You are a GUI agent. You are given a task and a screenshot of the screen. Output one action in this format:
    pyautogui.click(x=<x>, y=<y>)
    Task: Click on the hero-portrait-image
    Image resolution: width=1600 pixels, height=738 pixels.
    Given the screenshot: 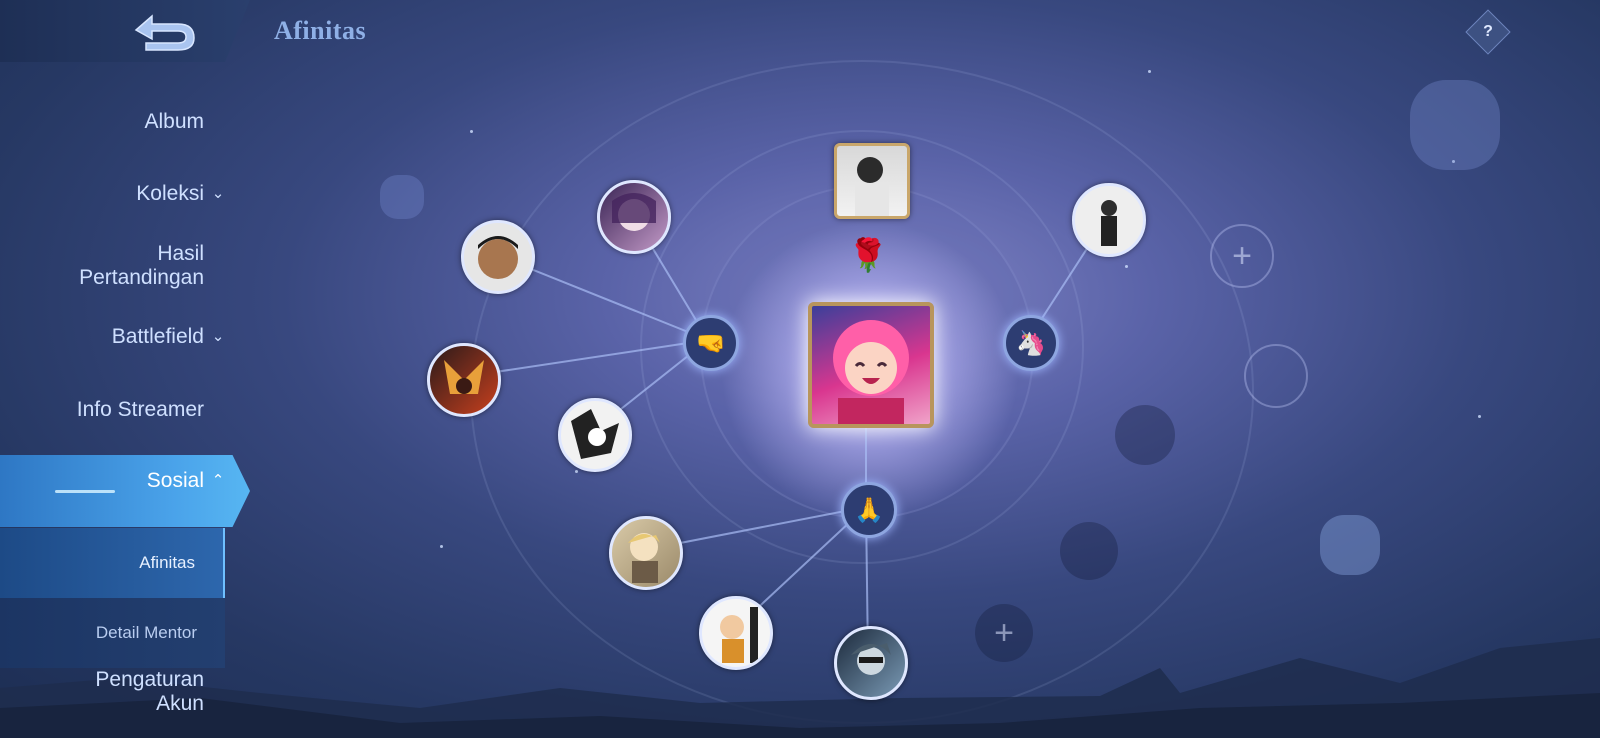 What is the action you would take?
    pyautogui.click(x=871, y=372)
    